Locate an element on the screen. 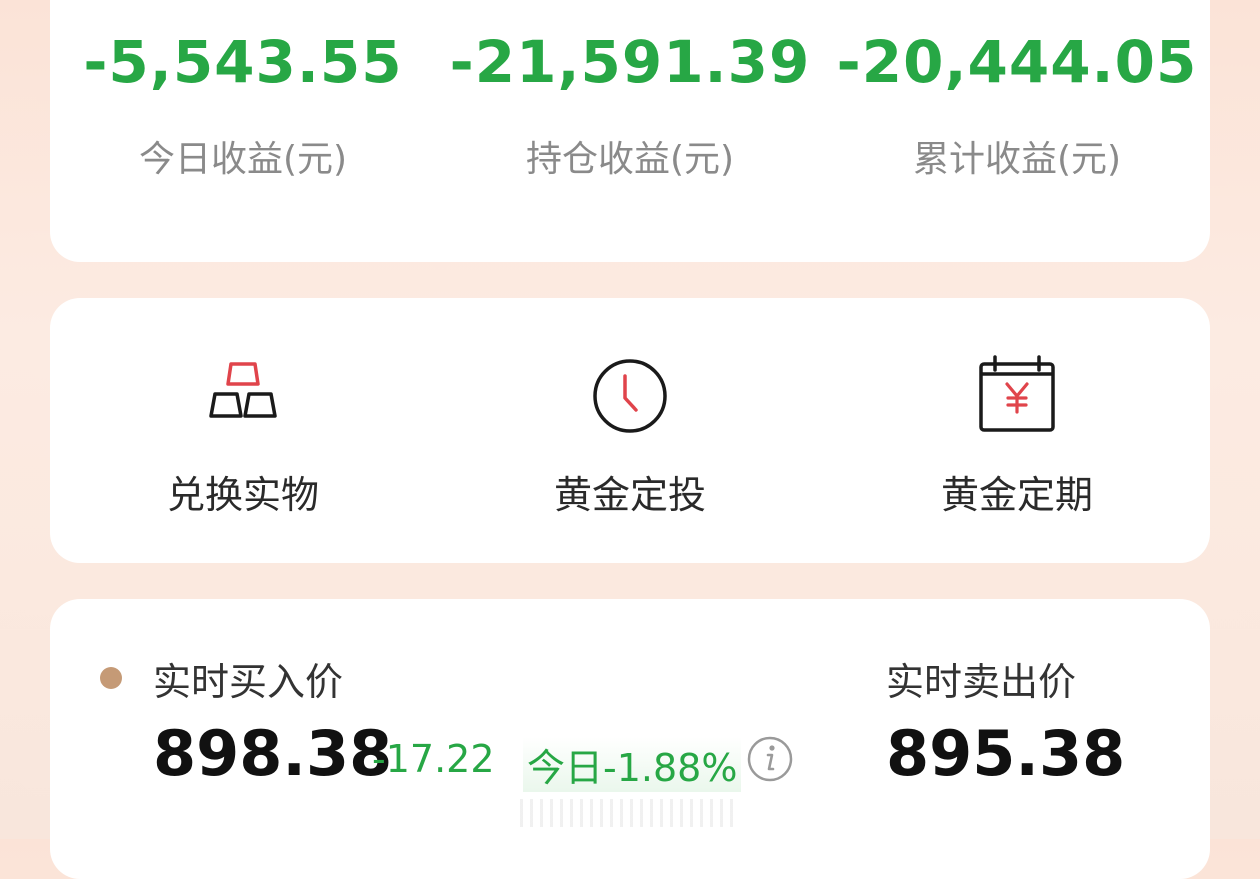 This screenshot has width=1260, height=879. cumulative-earnings-value: -20,444.05 is located at coordinates (1017, 62).